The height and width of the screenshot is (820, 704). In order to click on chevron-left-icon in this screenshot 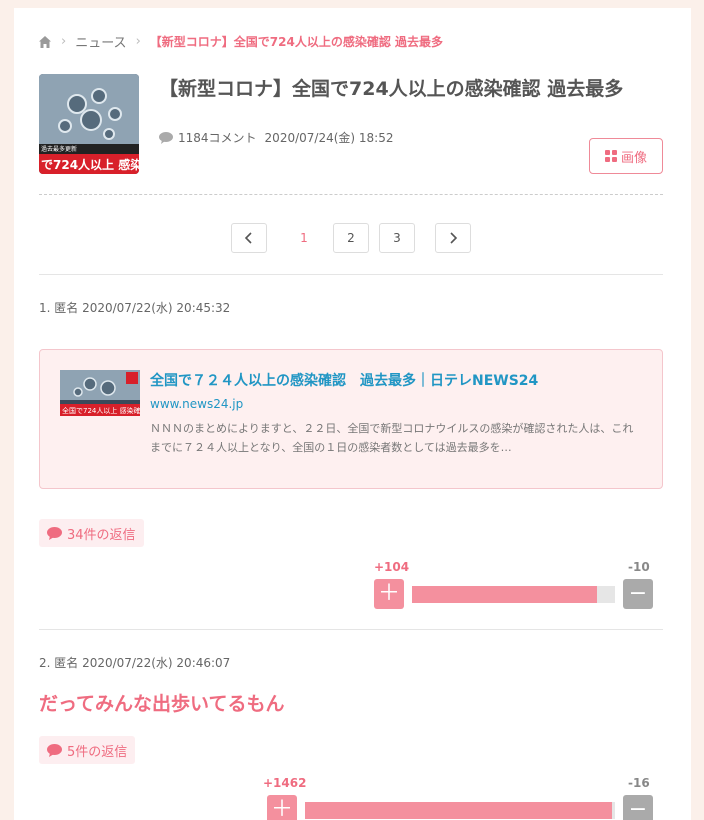, I will do `click(248, 238)`.